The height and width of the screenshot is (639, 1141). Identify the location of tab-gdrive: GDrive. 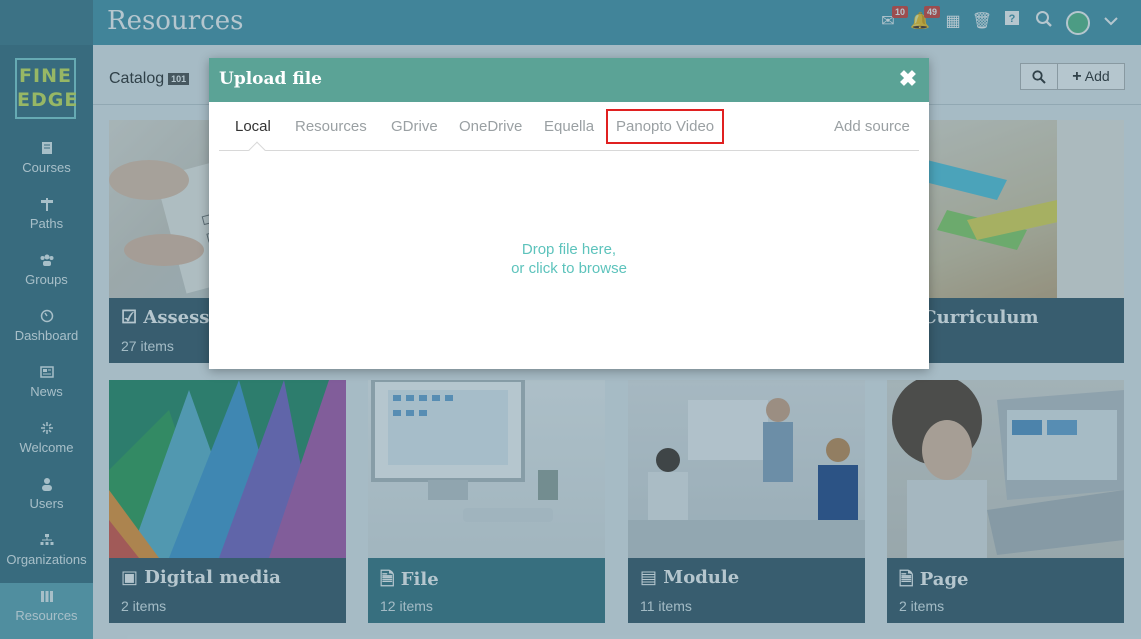
(414, 126).